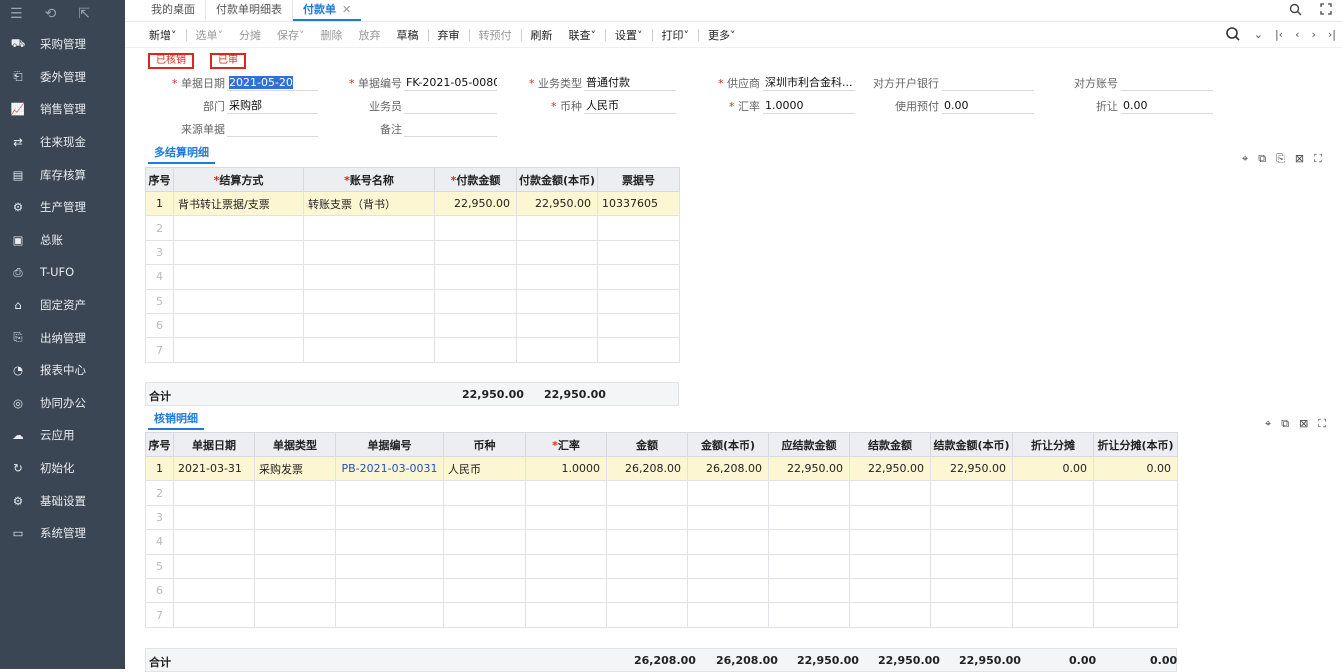  Describe the element at coordinates (214, 444) in the screenshot. I see `column-header: 单据日期` at that location.